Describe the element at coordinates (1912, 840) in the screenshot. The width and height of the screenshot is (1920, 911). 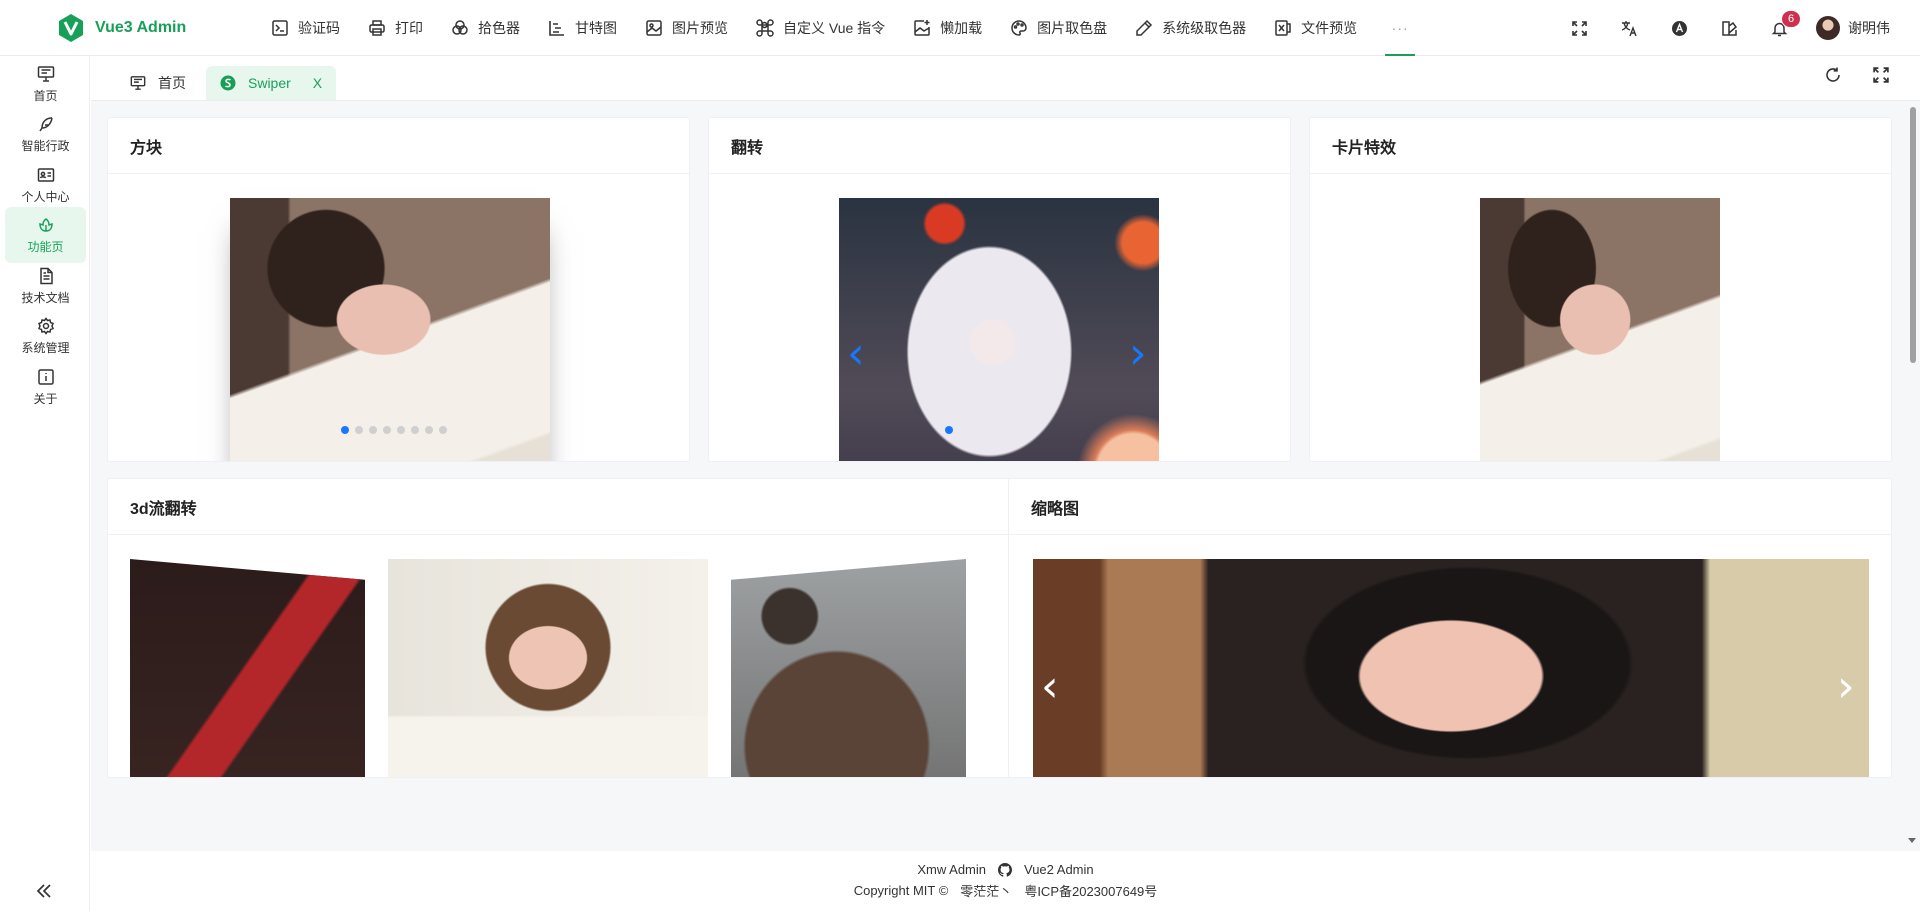
I see `scroll-down-arrow` at that location.